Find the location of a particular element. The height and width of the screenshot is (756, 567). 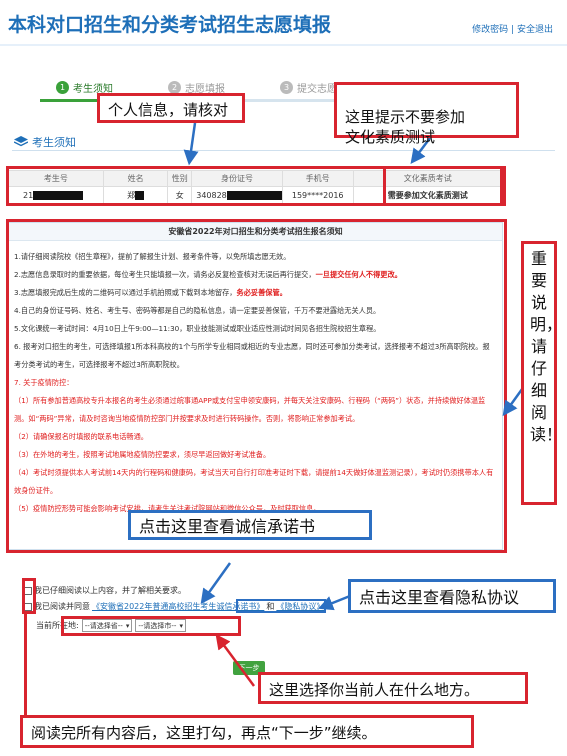

arrow-commitment is located at coordinates (216, 583).